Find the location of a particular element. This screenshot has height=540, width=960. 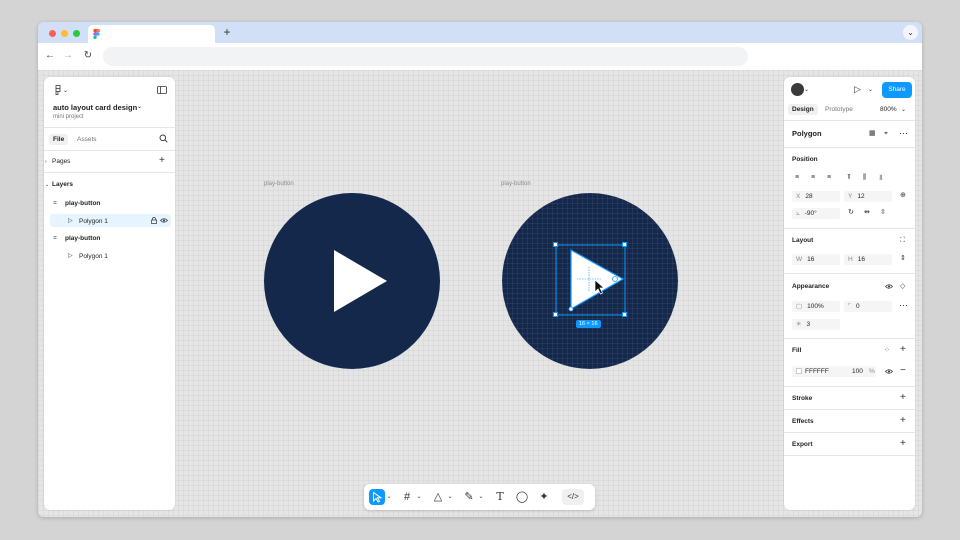

styles-icon: ⁘ is located at coordinates (887, 351).